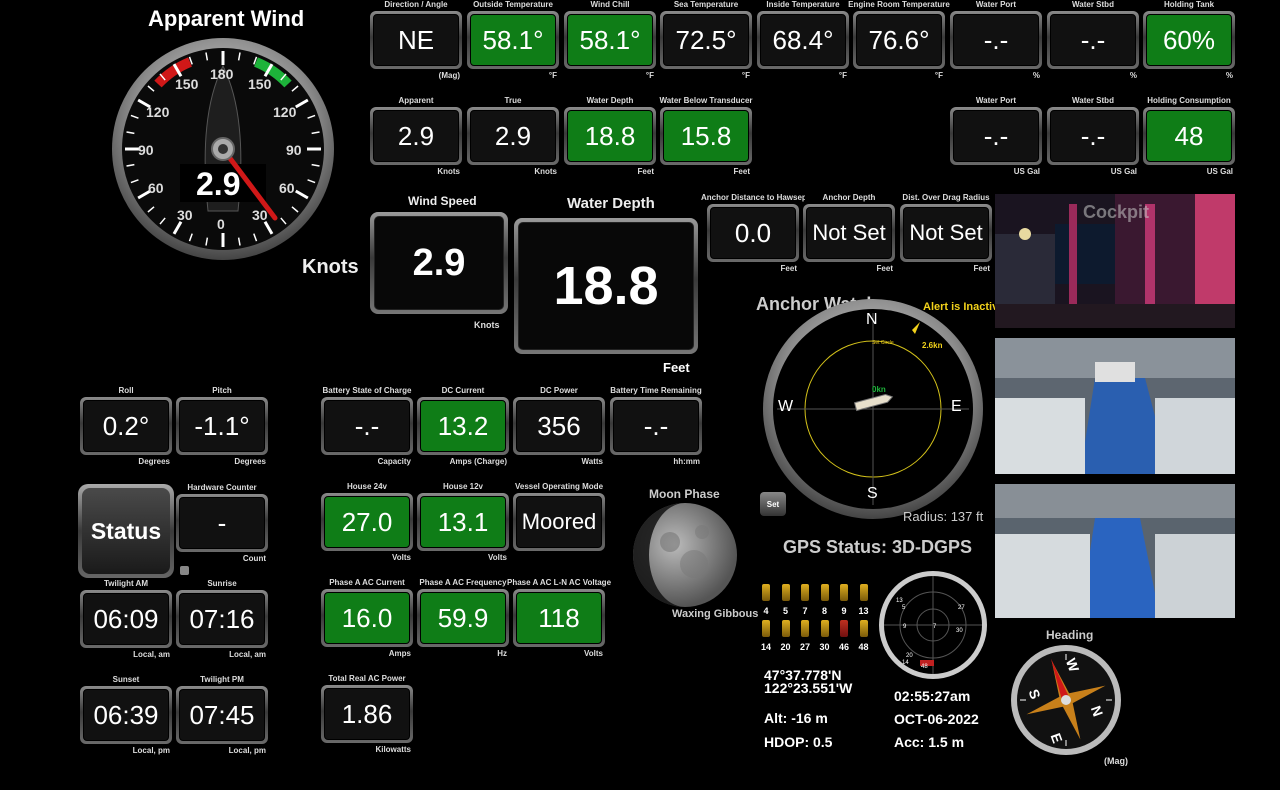 The image size is (1280, 790). I want to click on tile-label: Anchor Depth, so click(849, 197).